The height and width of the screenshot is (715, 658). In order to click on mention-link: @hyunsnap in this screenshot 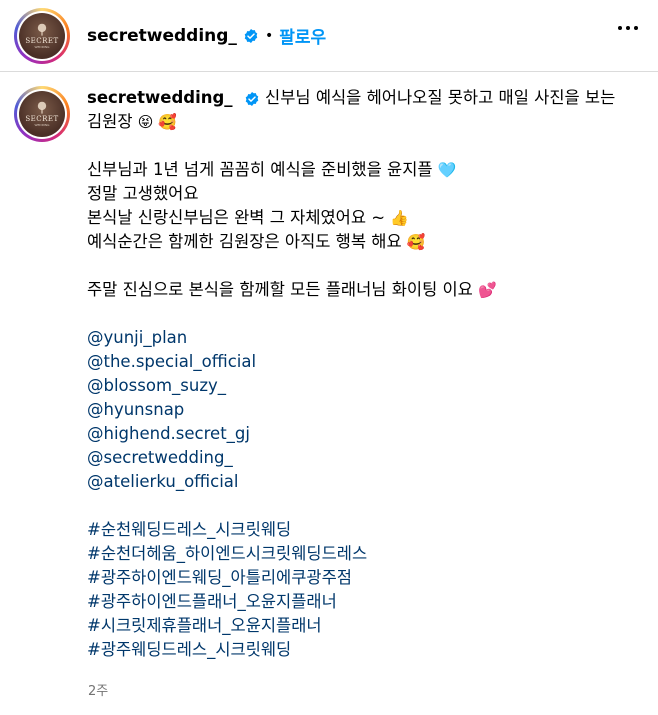, I will do `click(359, 410)`.